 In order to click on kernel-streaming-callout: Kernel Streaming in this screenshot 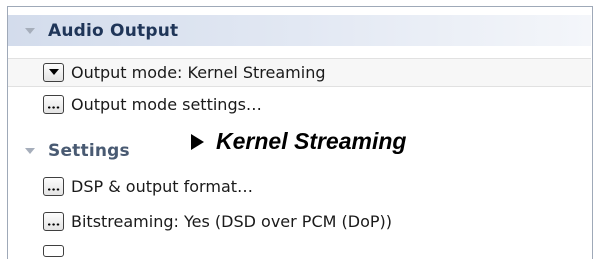, I will do `click(298, 141)`.